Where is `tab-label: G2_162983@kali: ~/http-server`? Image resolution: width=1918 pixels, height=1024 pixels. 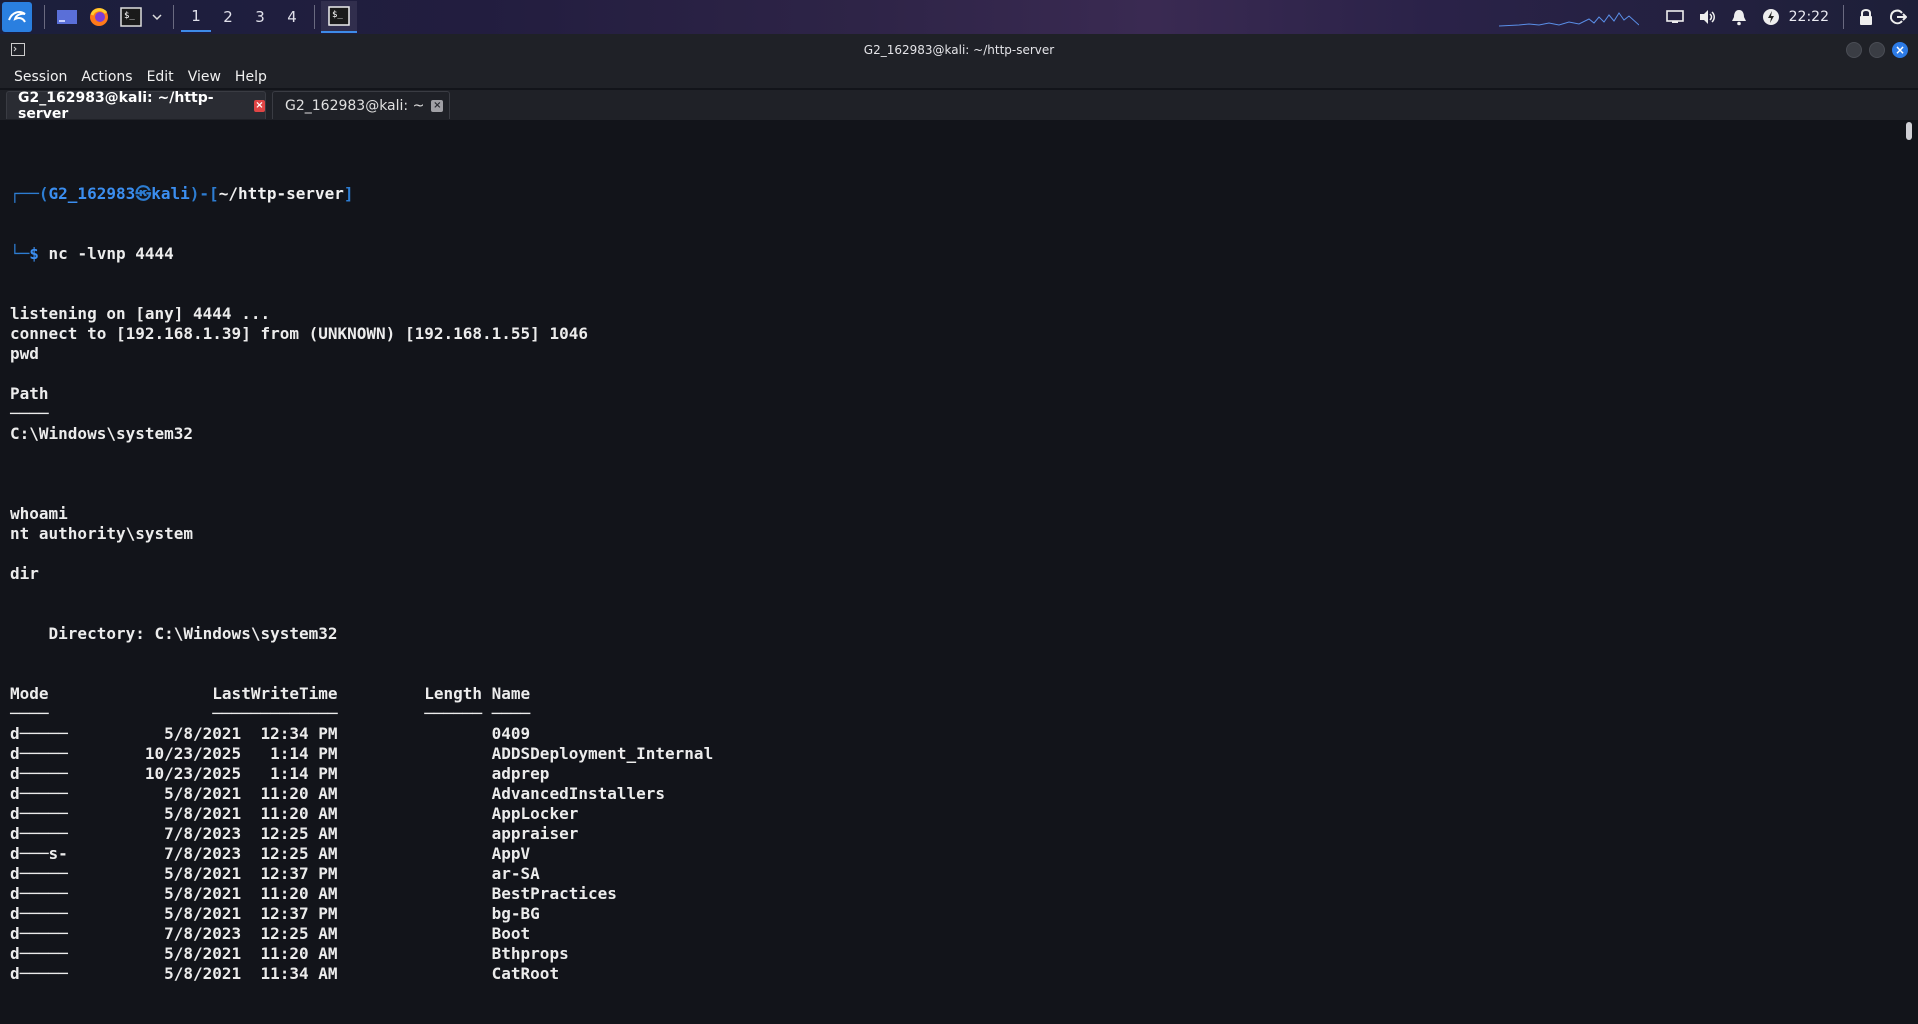
tab-label: G2_162983@kali: ~/http-server is located at coordinates (116, 105).